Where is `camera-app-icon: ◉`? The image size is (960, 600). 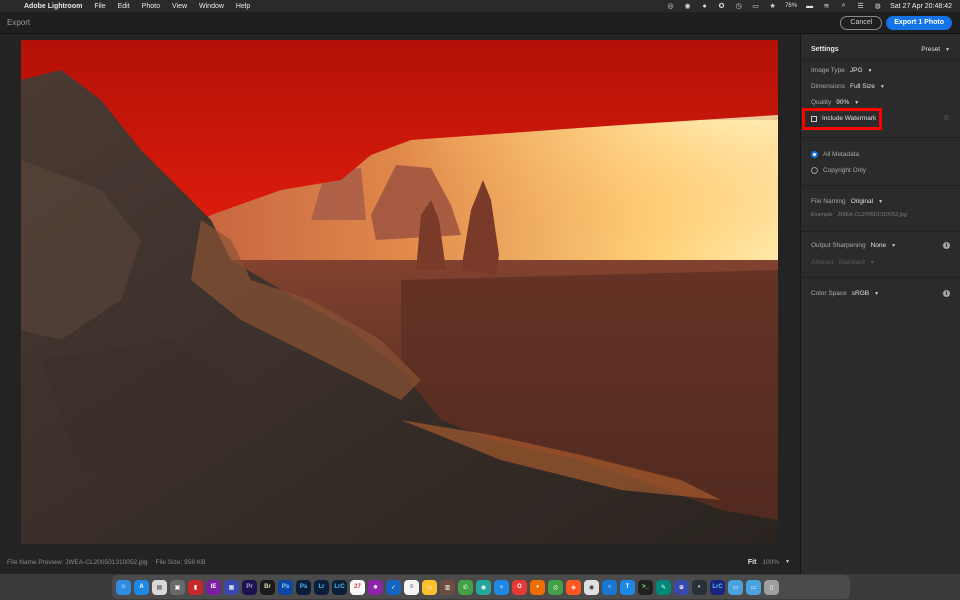
camera-app-icon: ◉ is located at coordinates (591, 587).